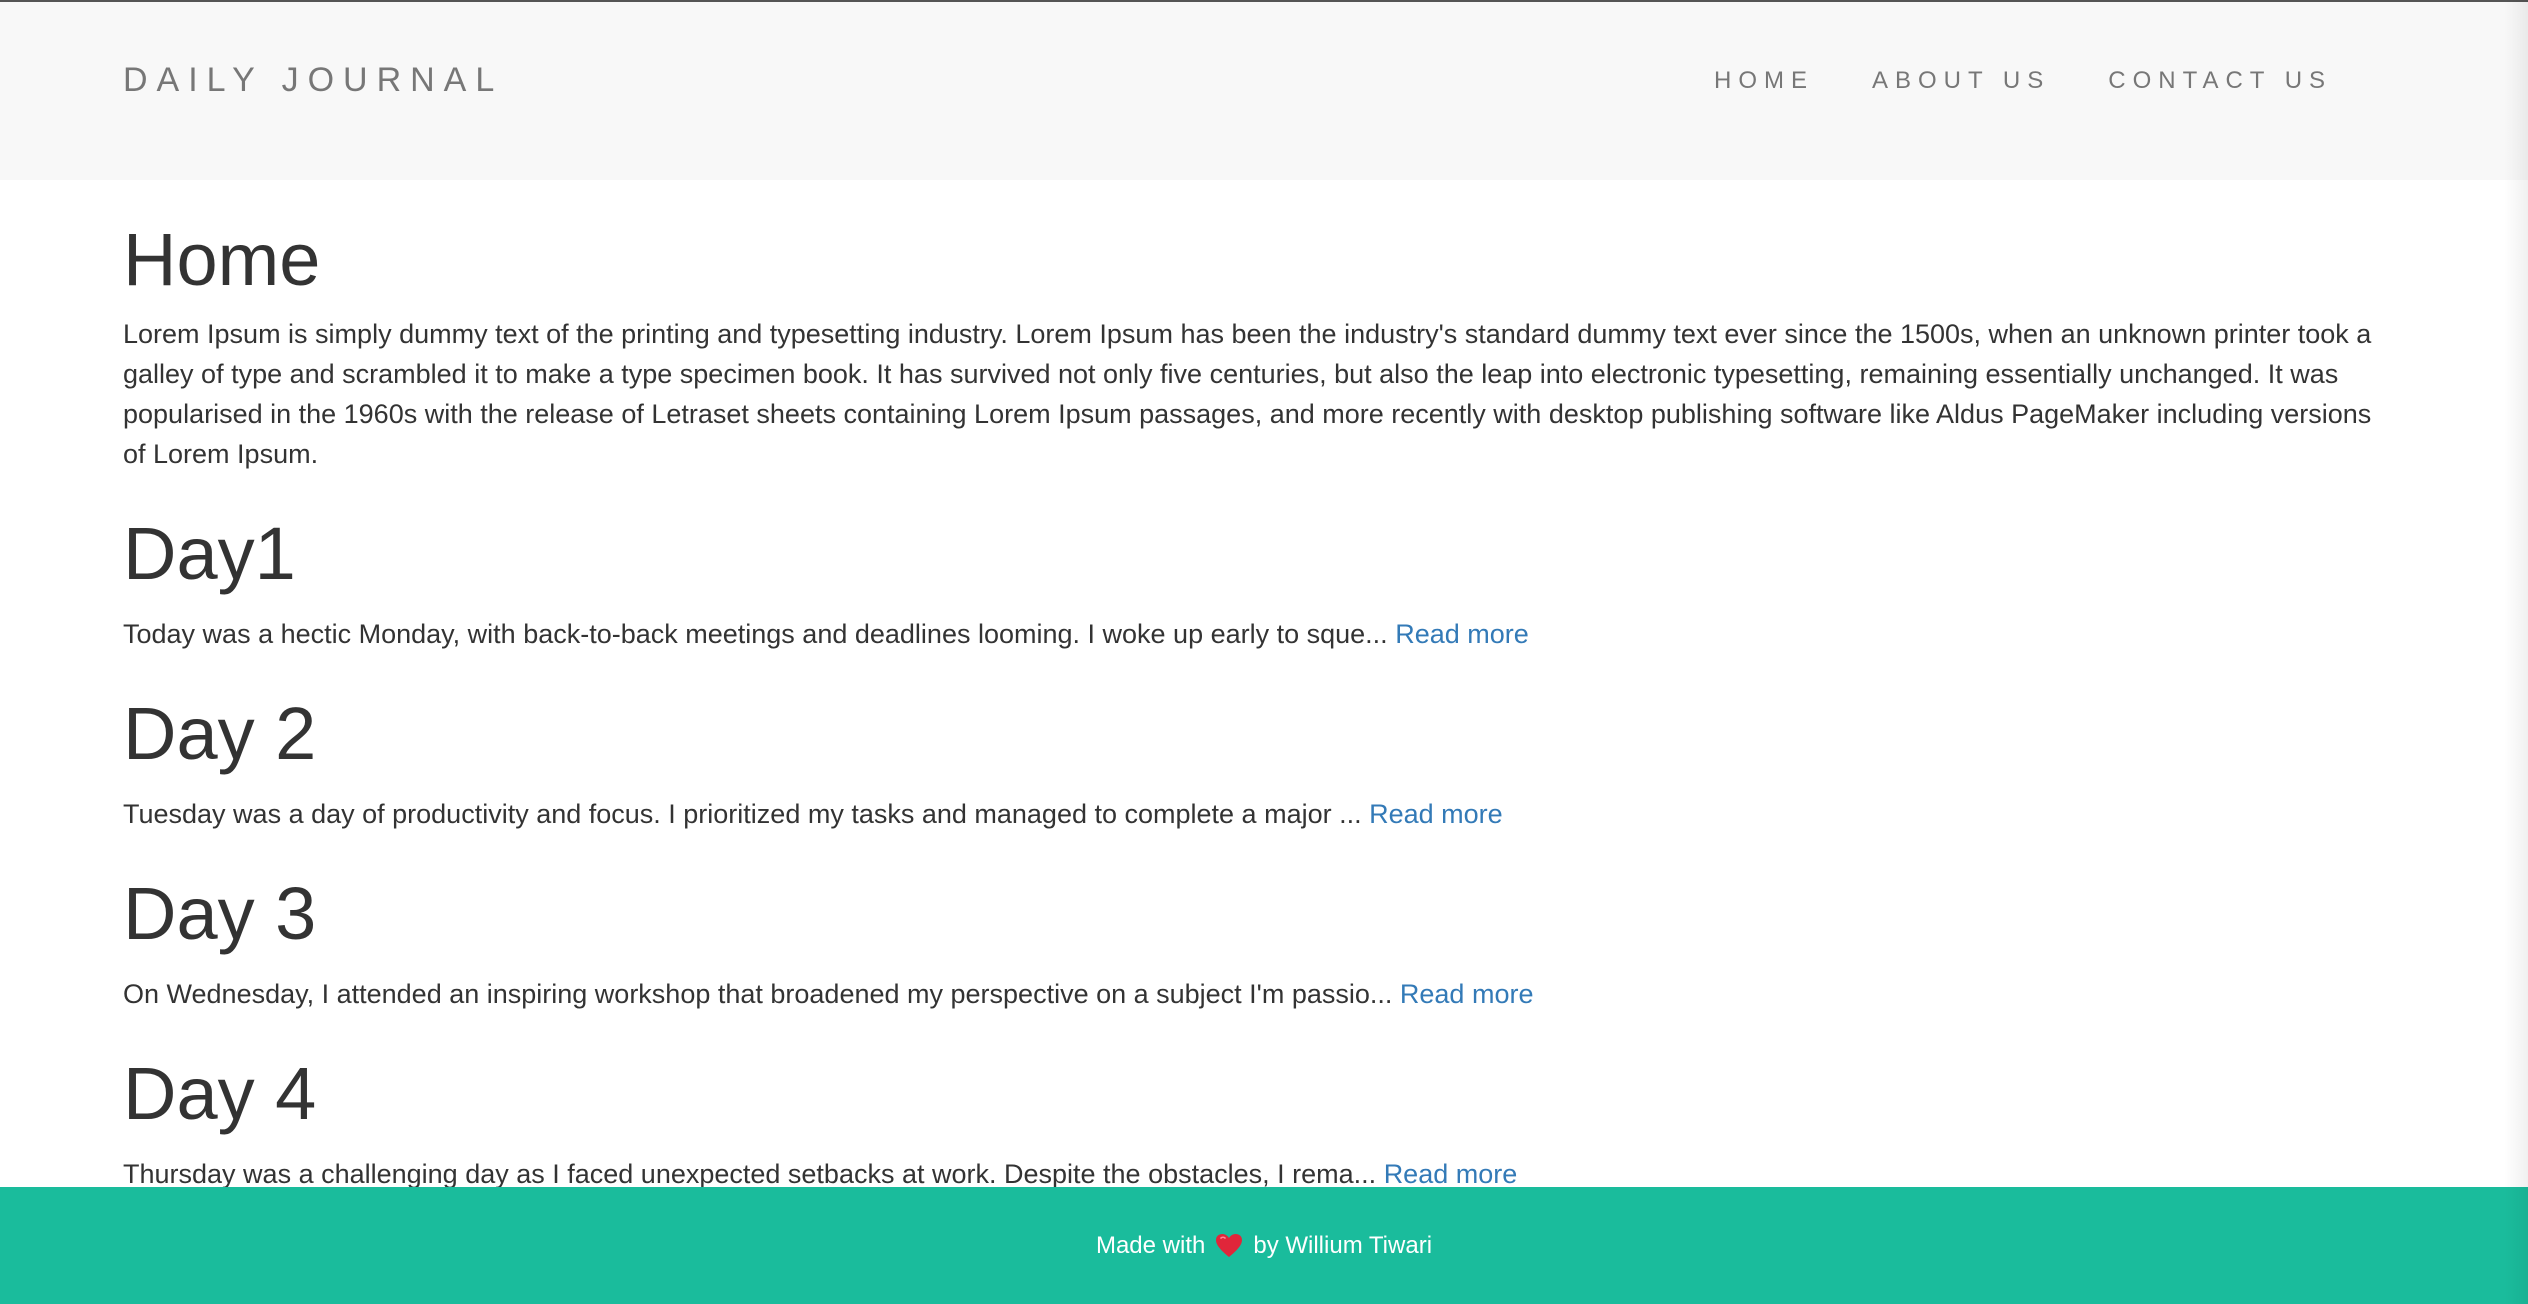 The image size is (2528, 1304). What do you see at coordinates (220, 1093) in the screenshot?
I see `post-title: Day 4` at bounding box center [220, 1093].